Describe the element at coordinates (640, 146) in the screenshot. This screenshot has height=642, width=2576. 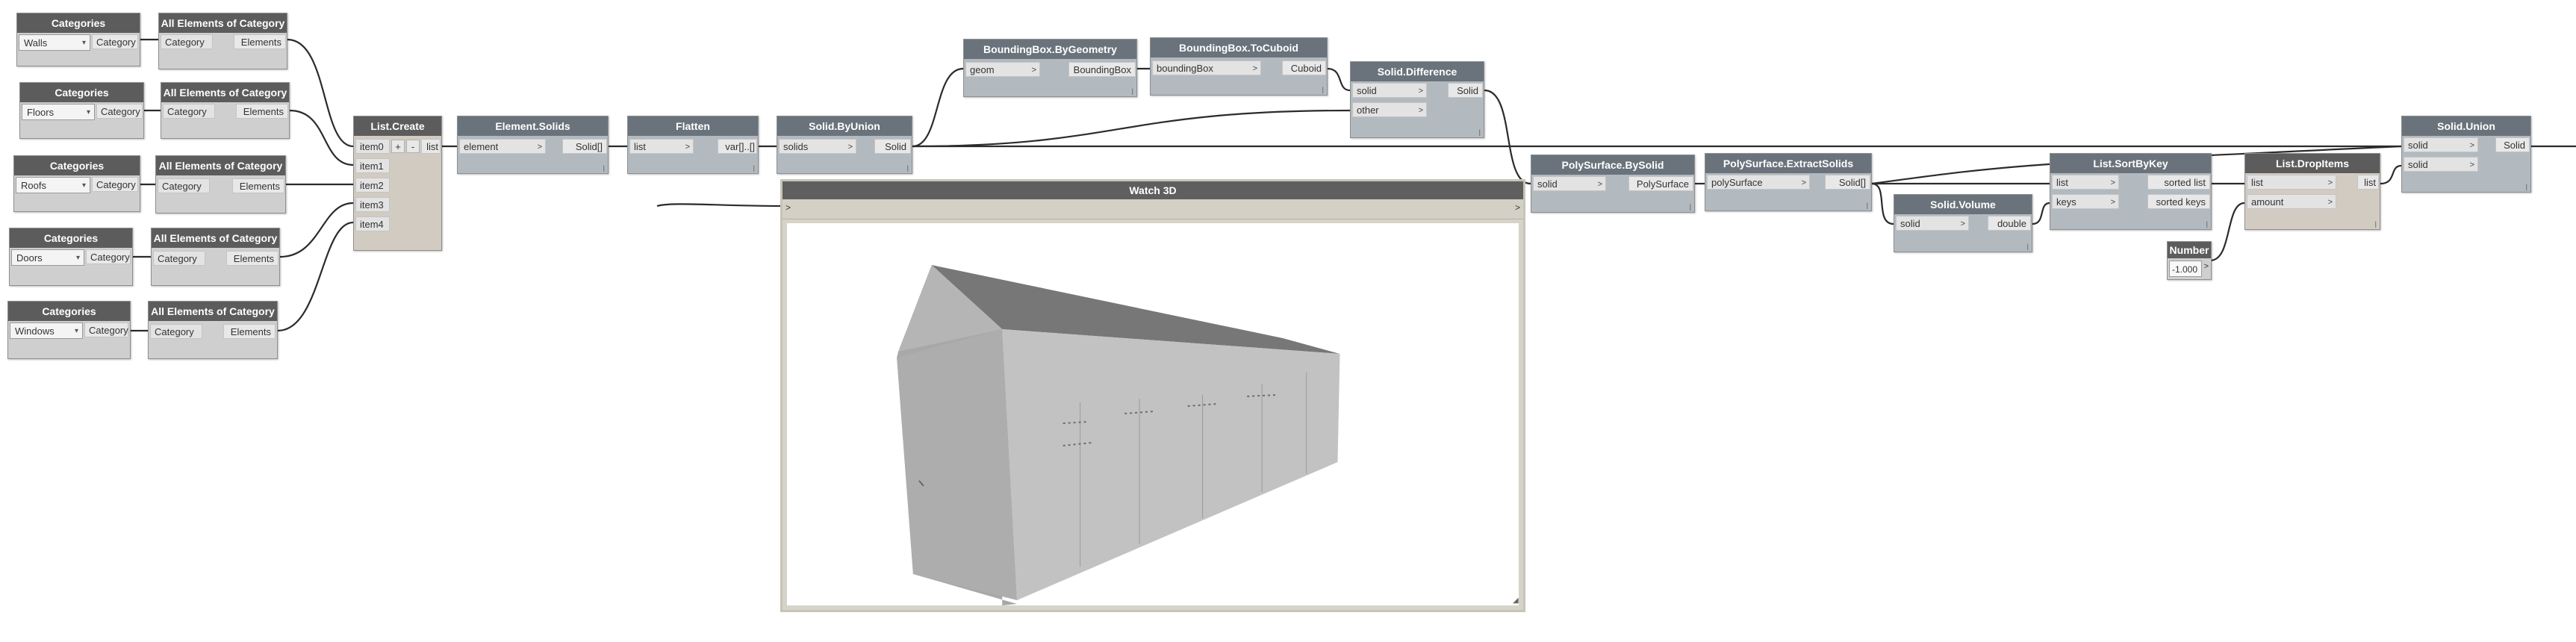
I see `port-label: list` at that location.